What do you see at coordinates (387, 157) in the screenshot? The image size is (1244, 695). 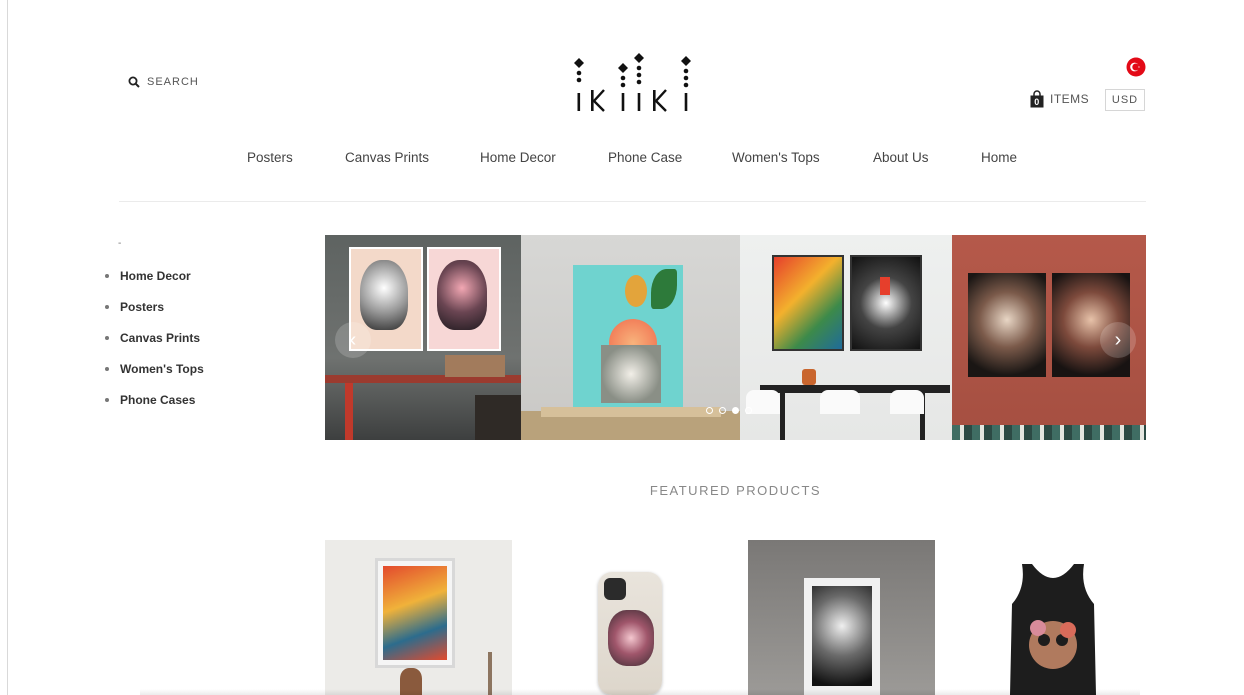 I see `nav-item-canvas-prints: Canvas Prints` at bounding box center [387, 157].